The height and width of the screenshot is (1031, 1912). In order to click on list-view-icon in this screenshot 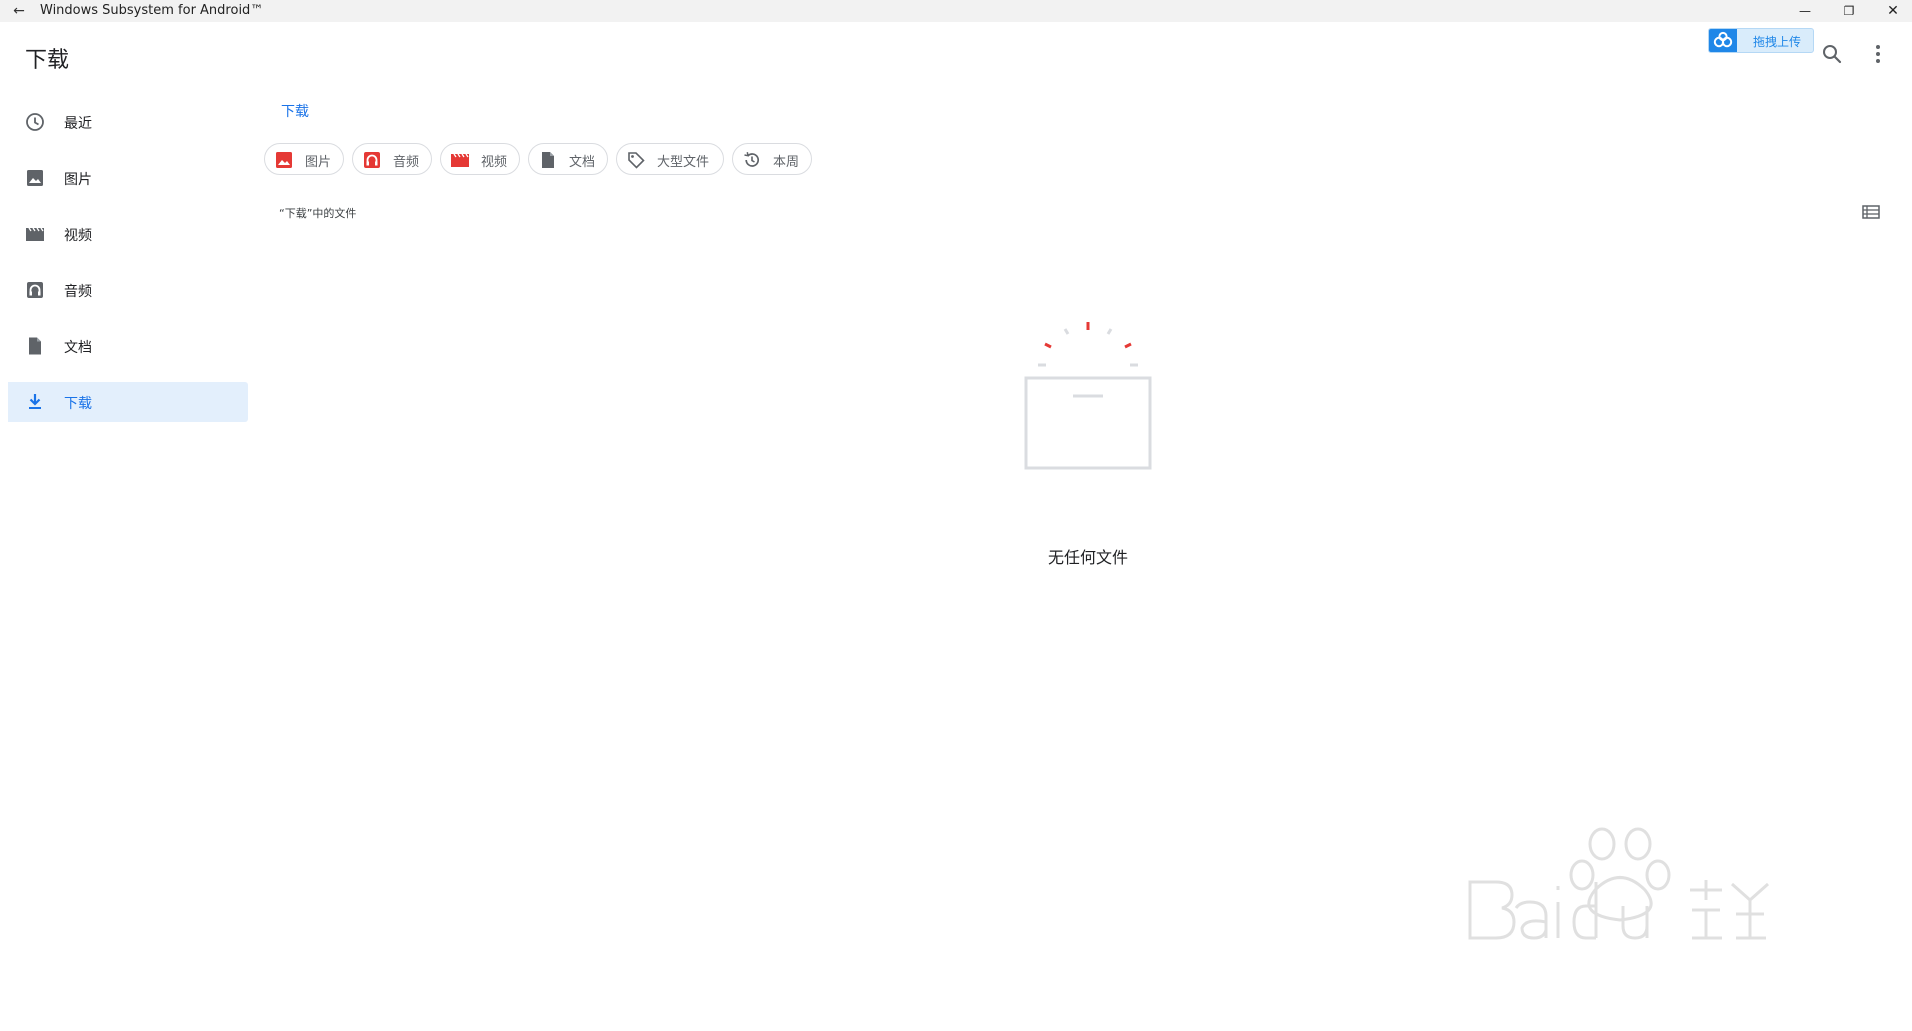, I will do `click(1871, 216)`.